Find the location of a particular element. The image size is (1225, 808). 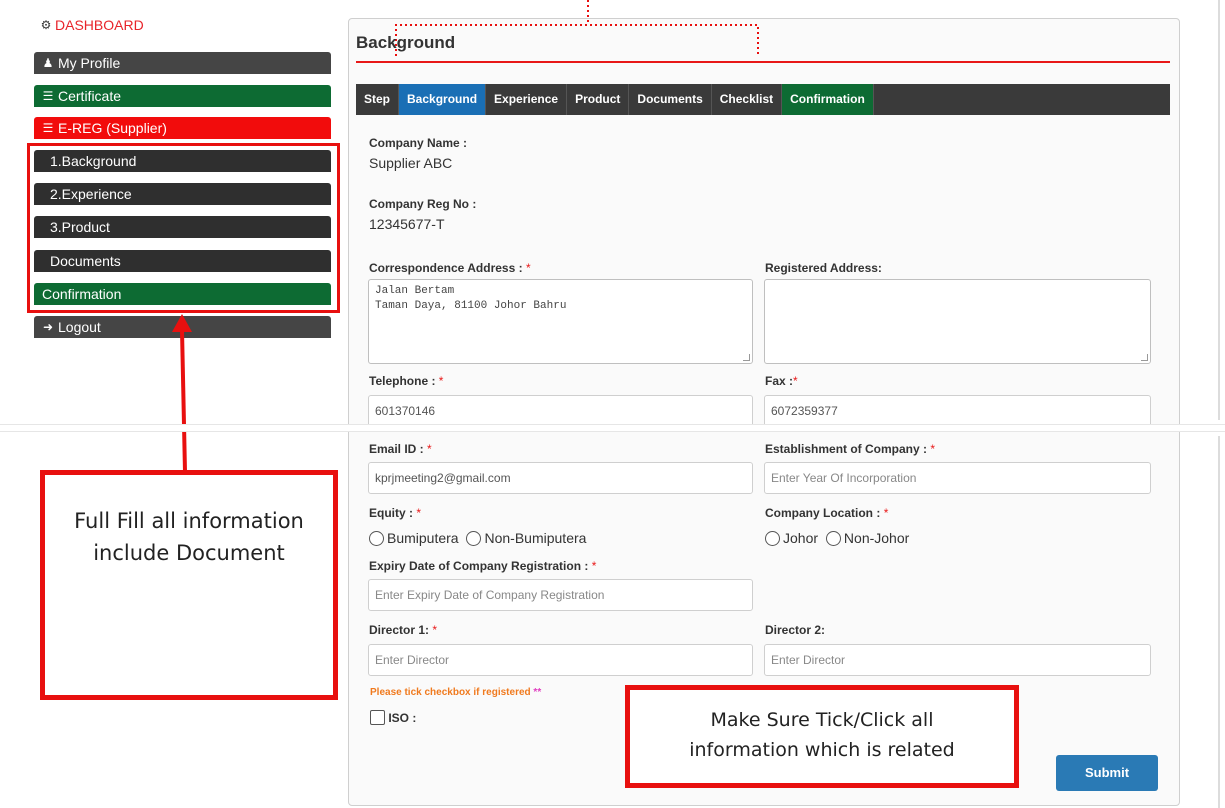

screenshot-seam is located at coordinates (612, 428).